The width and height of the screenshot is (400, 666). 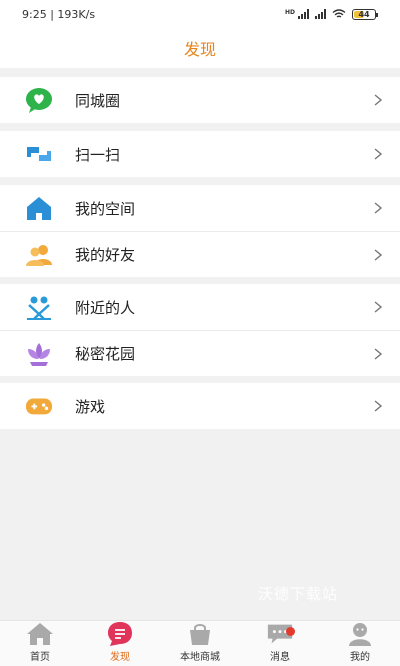 What do you see at coordinates (280, 657) in the screenshot?
I see `tab-label: 消息` at bounding box center [280, 657].